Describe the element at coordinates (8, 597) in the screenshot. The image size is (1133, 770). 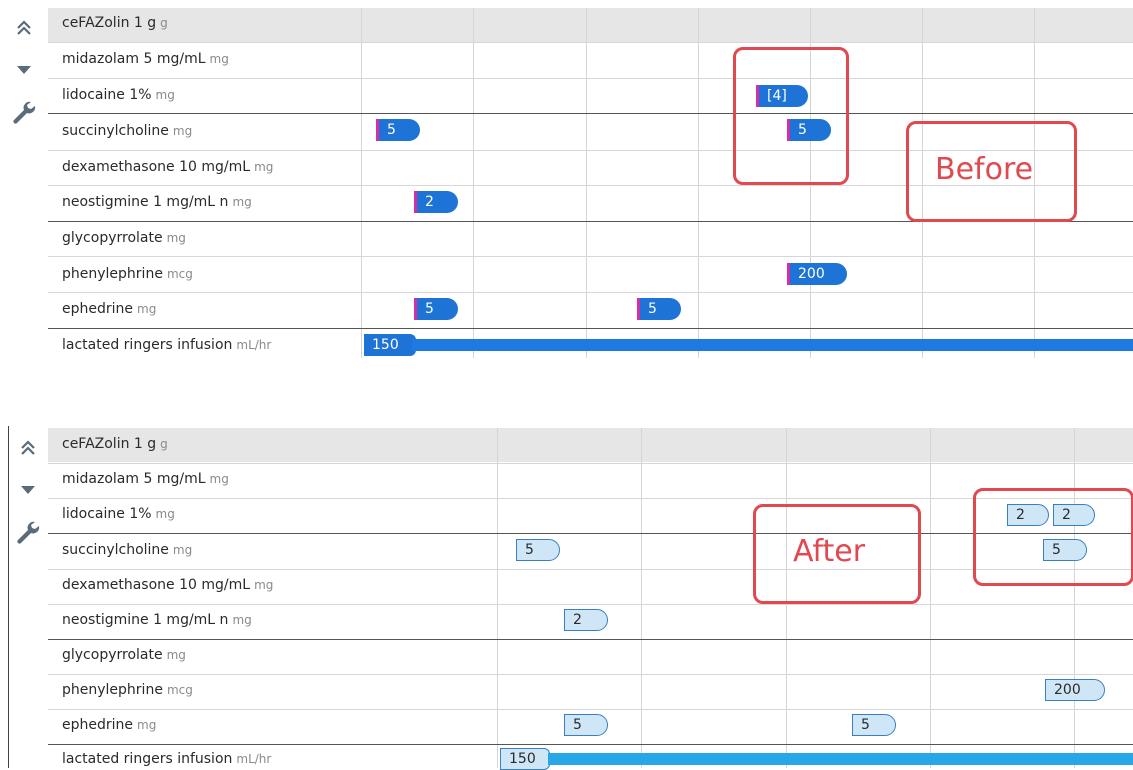
I see `panel-border` at that location.